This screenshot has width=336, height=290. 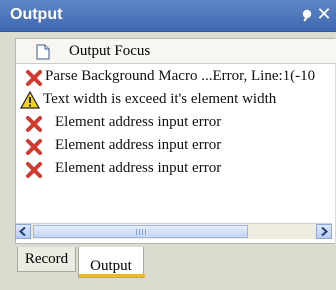 What do you see at coordinates (324, 15) in the screenshot?
I see `close-icon: ✕` at bounding box center [324, 15].